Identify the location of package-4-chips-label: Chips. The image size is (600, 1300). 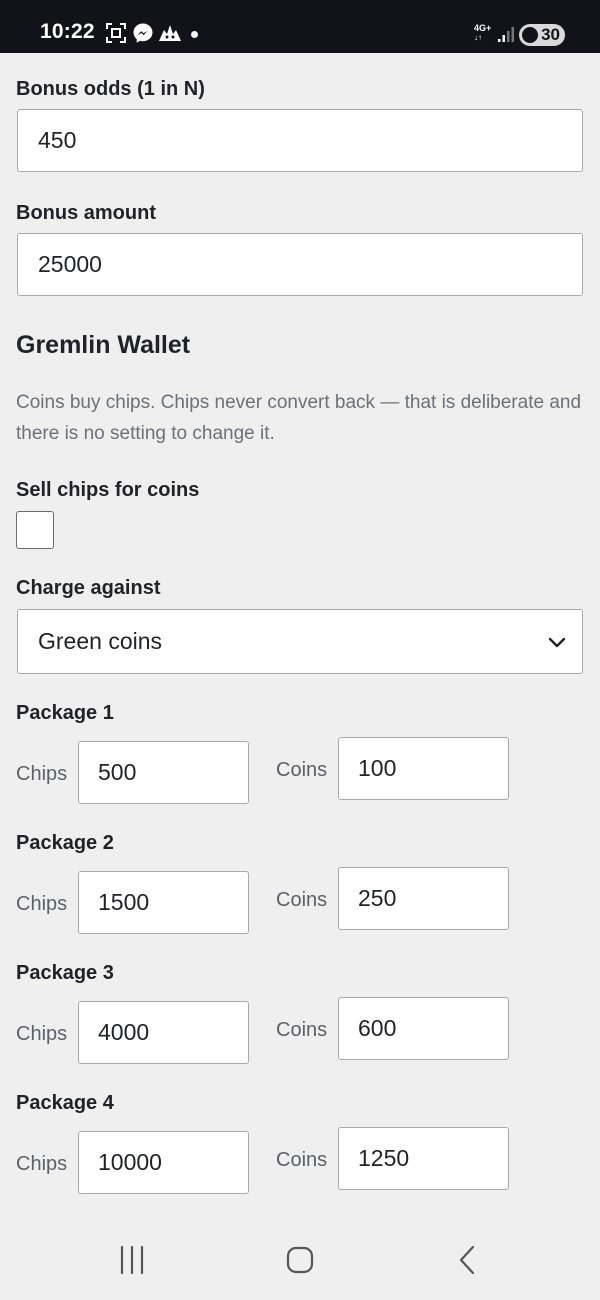
(42, 1164).